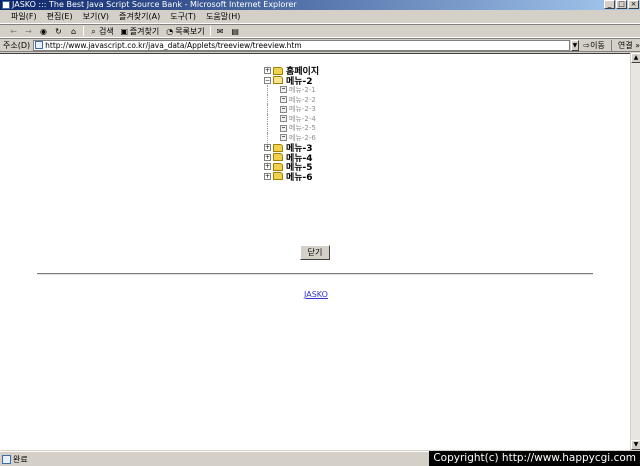 Image resolution: width=640 pixels, height=466 pixels. I want to click on stop-button: ◉, so click(43, 31).